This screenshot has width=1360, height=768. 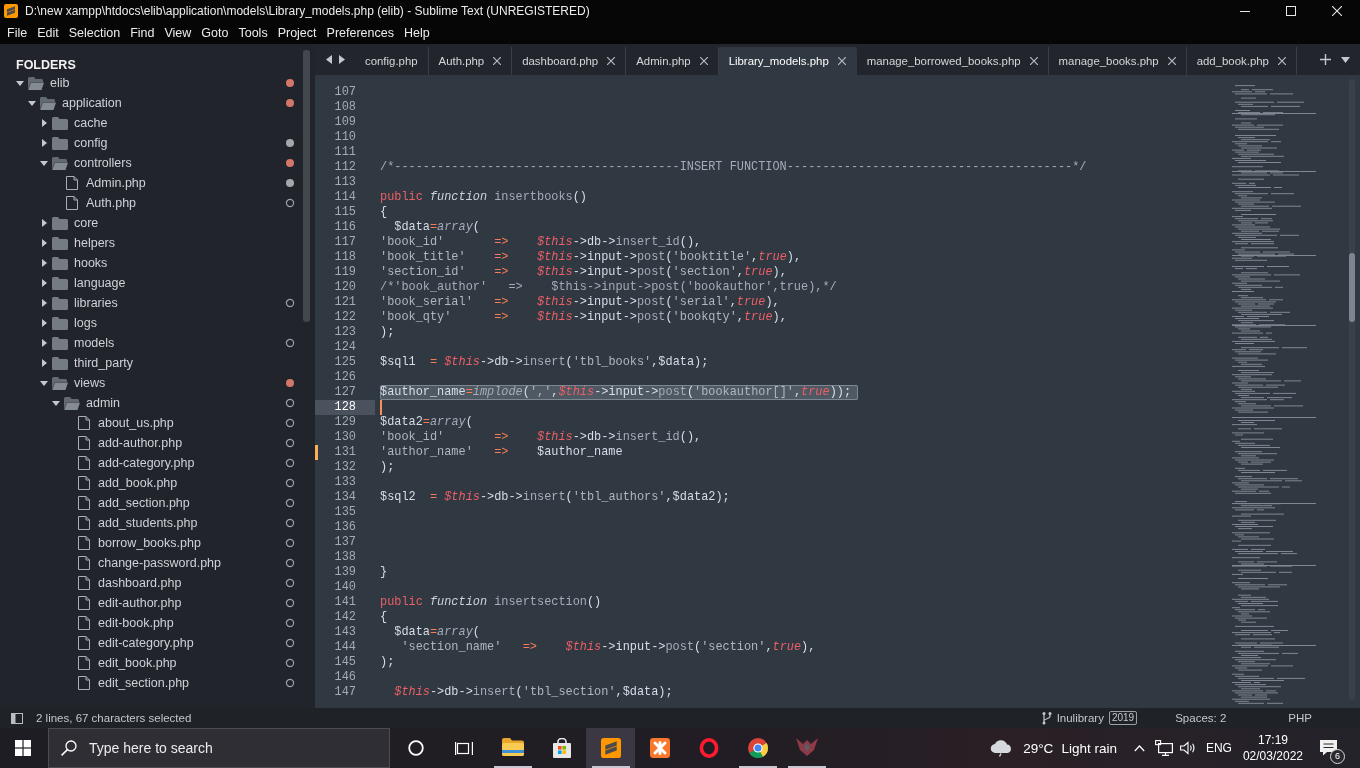 I want to click on menu-item: Goto, so click(x=215, y=33).